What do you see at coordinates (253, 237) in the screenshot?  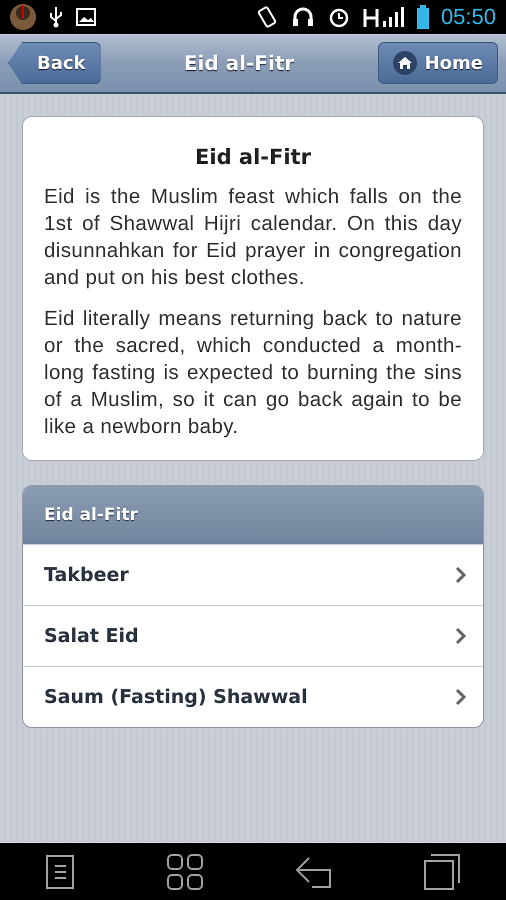 I see `paragraph: Eid is the Muslim feast which falls on the 1st of Shawwal Hijri calendar. On this day disunnahkan for Eid prayer in congregation and put on his best clothes.` at bounding box center [253, 237].